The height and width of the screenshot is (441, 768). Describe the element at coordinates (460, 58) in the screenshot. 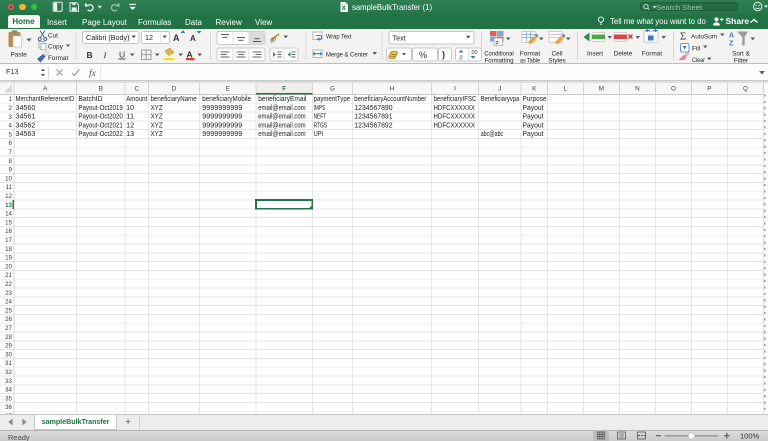

I see `svg-text: .0` at that location.